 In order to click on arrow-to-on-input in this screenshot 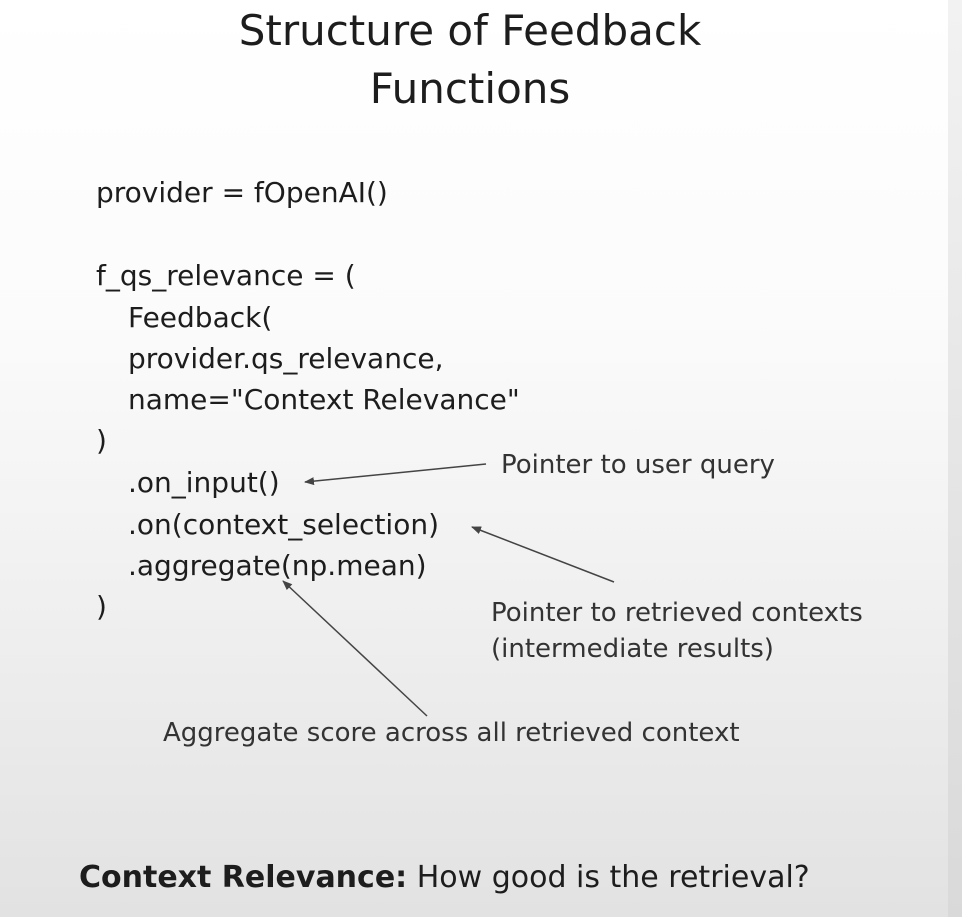, I will do `click(395, 474)`.